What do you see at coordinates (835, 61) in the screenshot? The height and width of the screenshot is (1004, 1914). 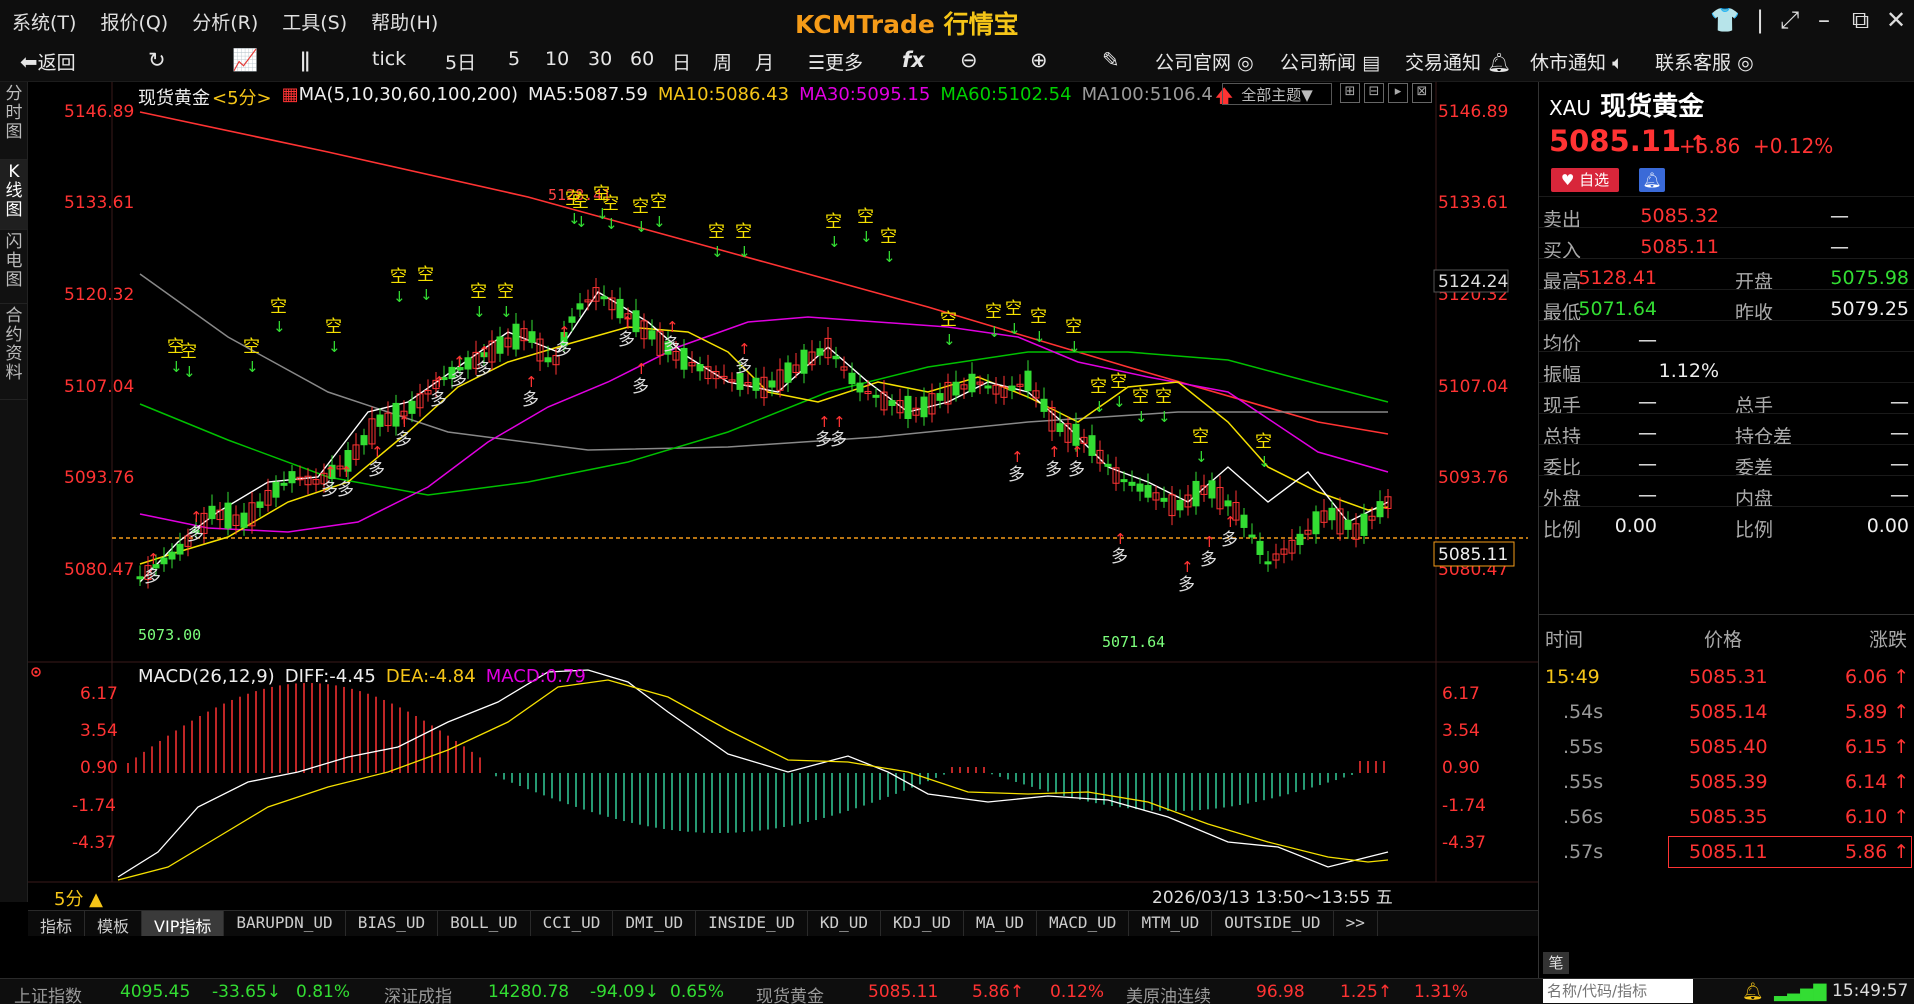 I see `more-button: ☰更多` at bounding box center [835, 61].